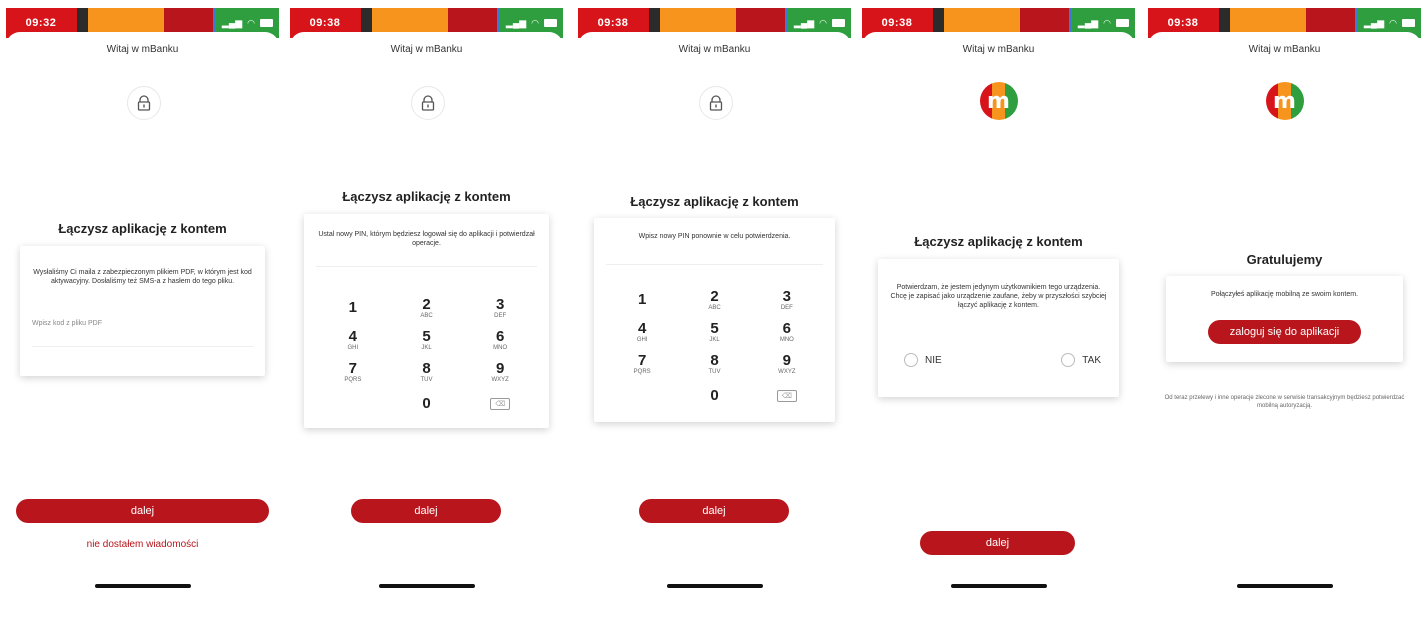  What do you see at coordinates (923, 360) in the screenshot?
I see `option-no: NIE` at bounding box center [923, 360].